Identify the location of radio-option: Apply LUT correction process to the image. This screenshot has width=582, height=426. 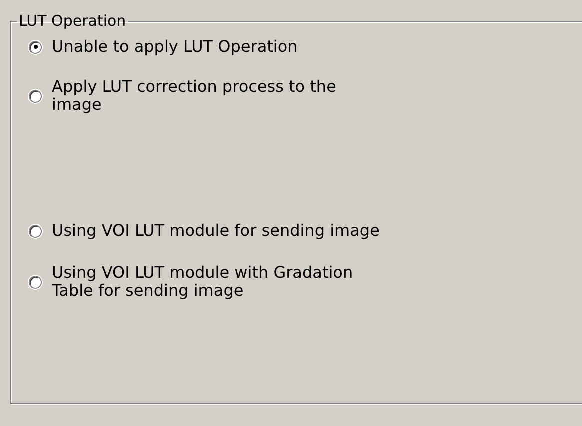
(182, 96).